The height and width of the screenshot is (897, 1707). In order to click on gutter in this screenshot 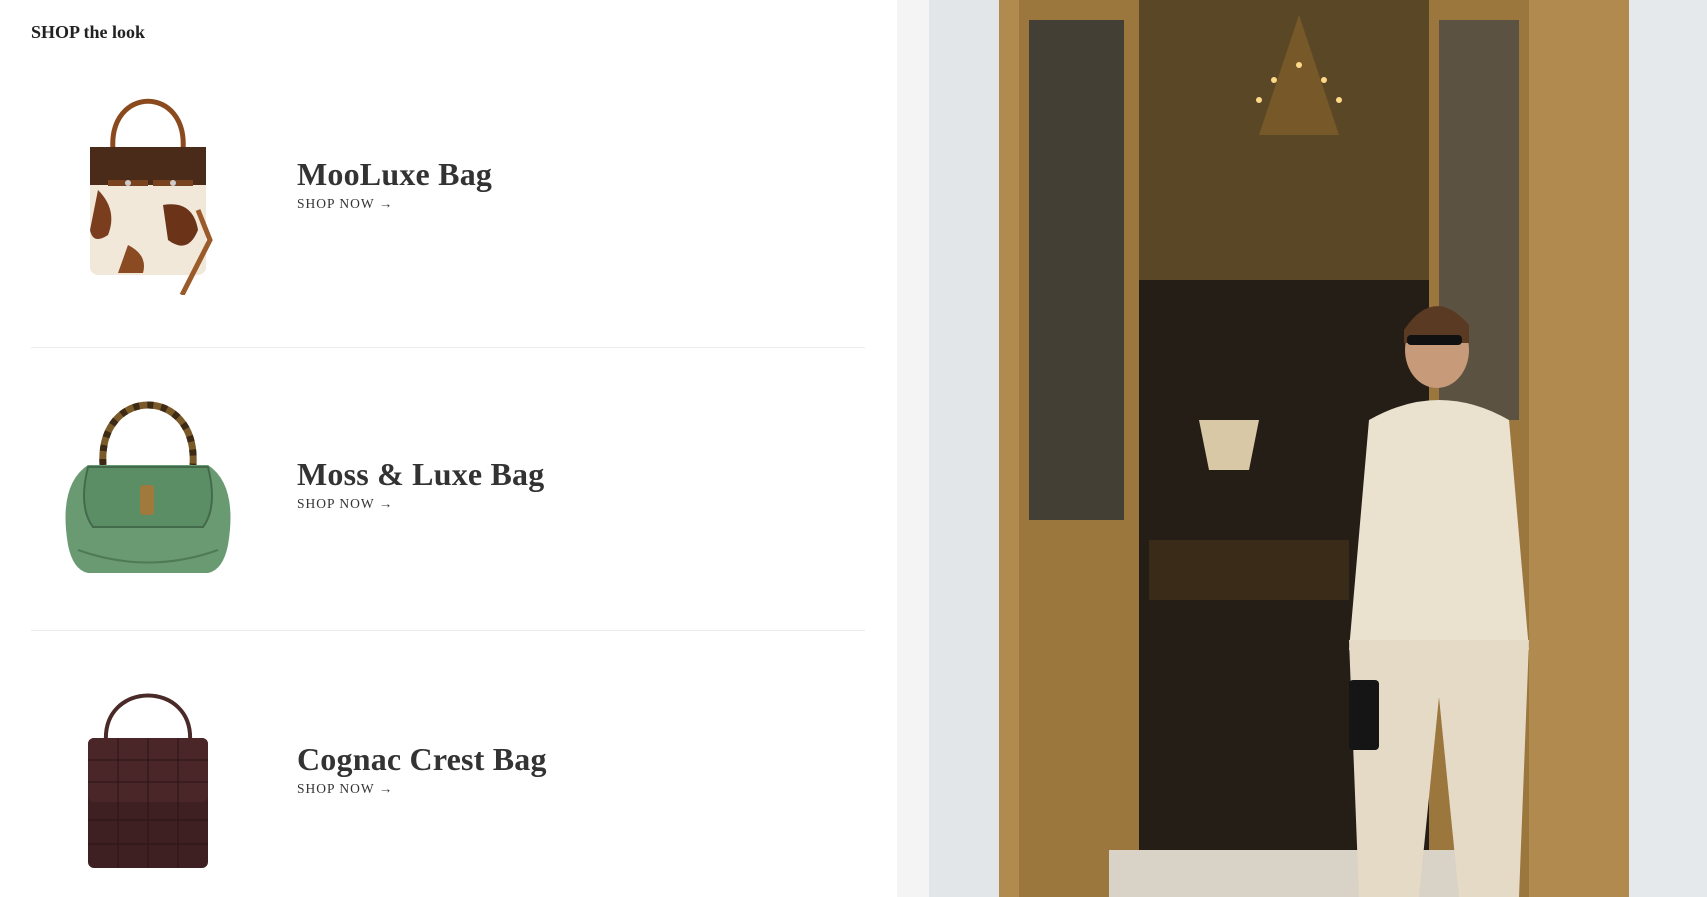, I will do `click(913, 448)`.